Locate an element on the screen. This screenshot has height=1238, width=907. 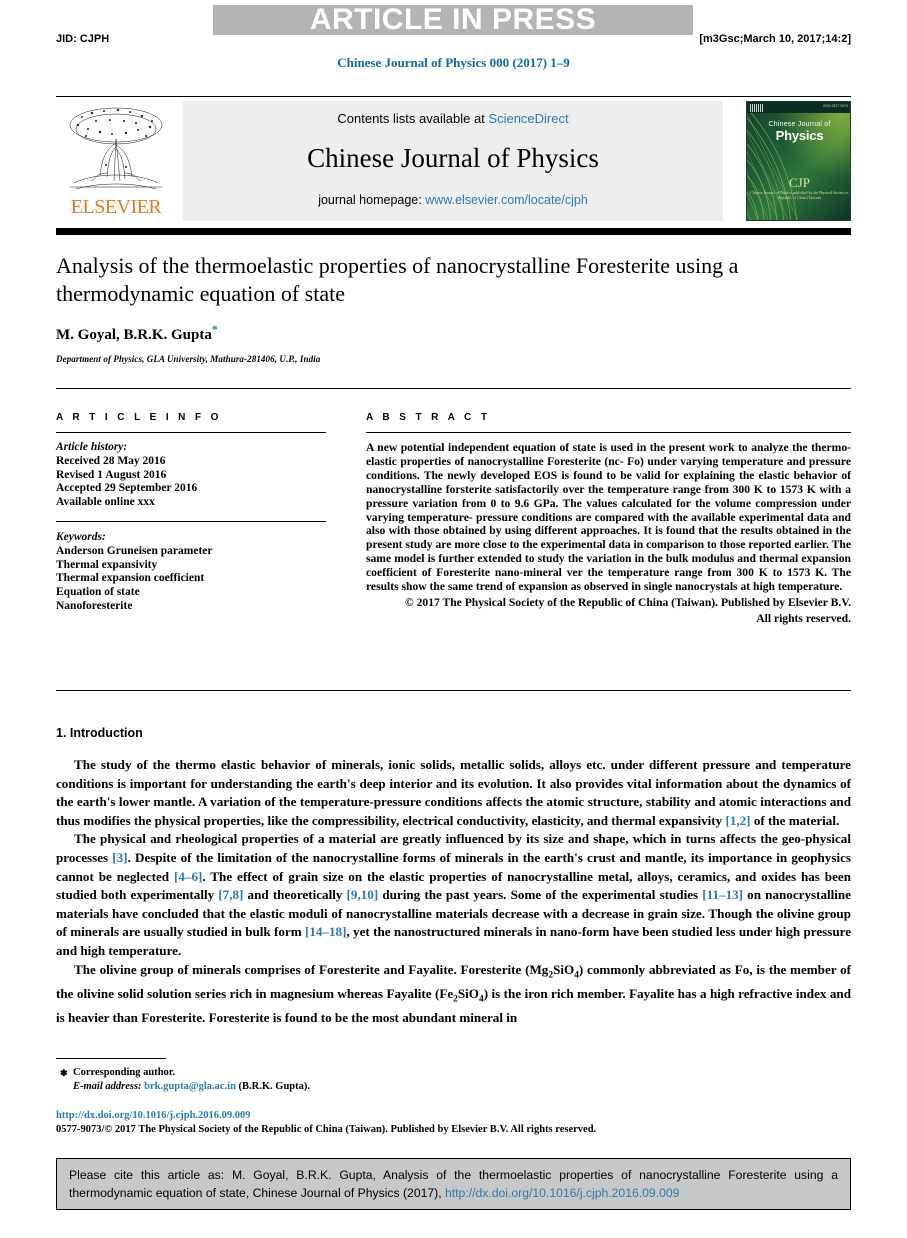
author-names: M. Goyal, B.R.K. Gupta is located at coordinates (134, 335).